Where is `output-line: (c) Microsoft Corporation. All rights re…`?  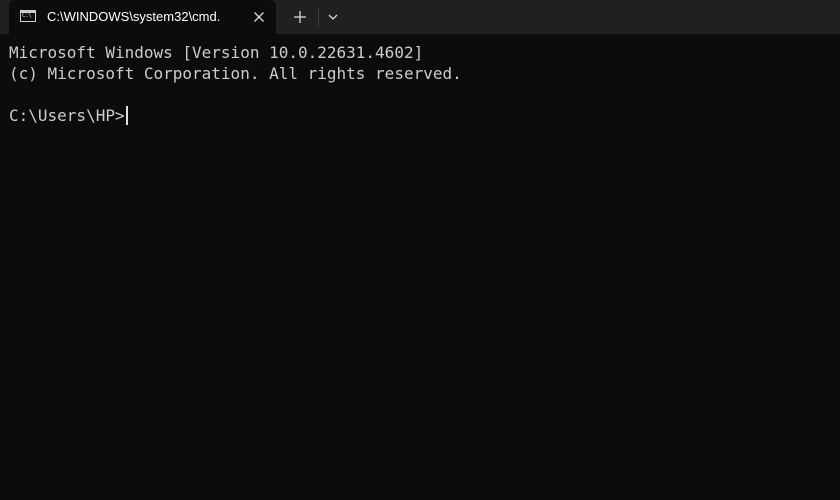
output-line: (c) Microsoft Corporation. All rights re… is located at coordinates (235, 73).